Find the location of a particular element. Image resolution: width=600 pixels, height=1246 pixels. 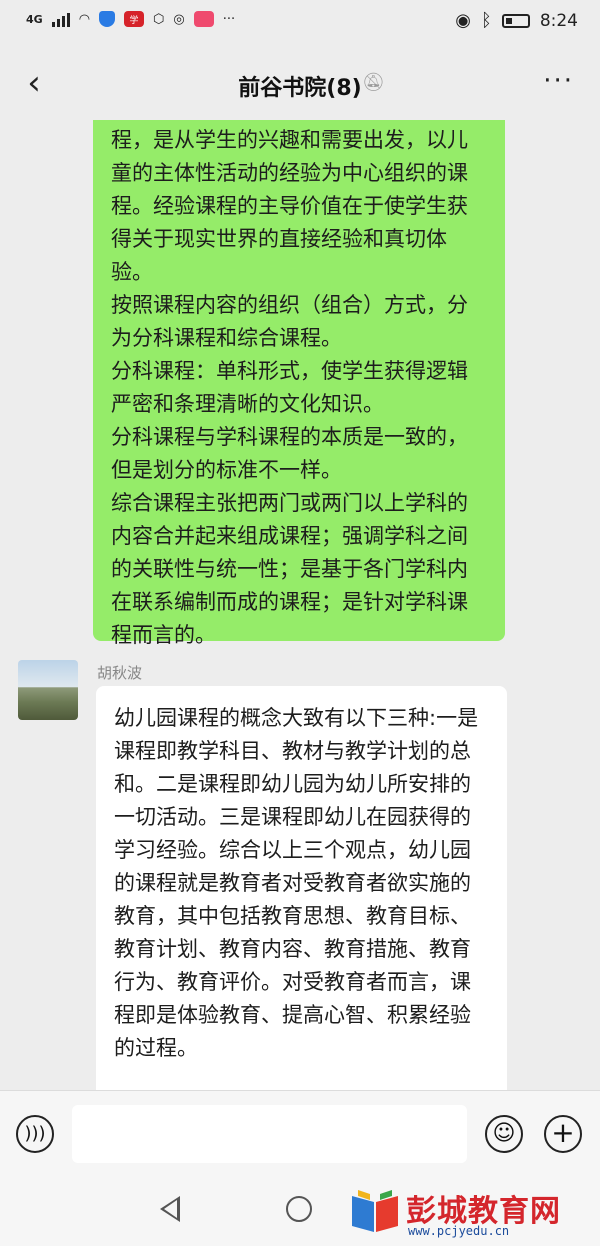

avatar is located at coordinates (48, 690).